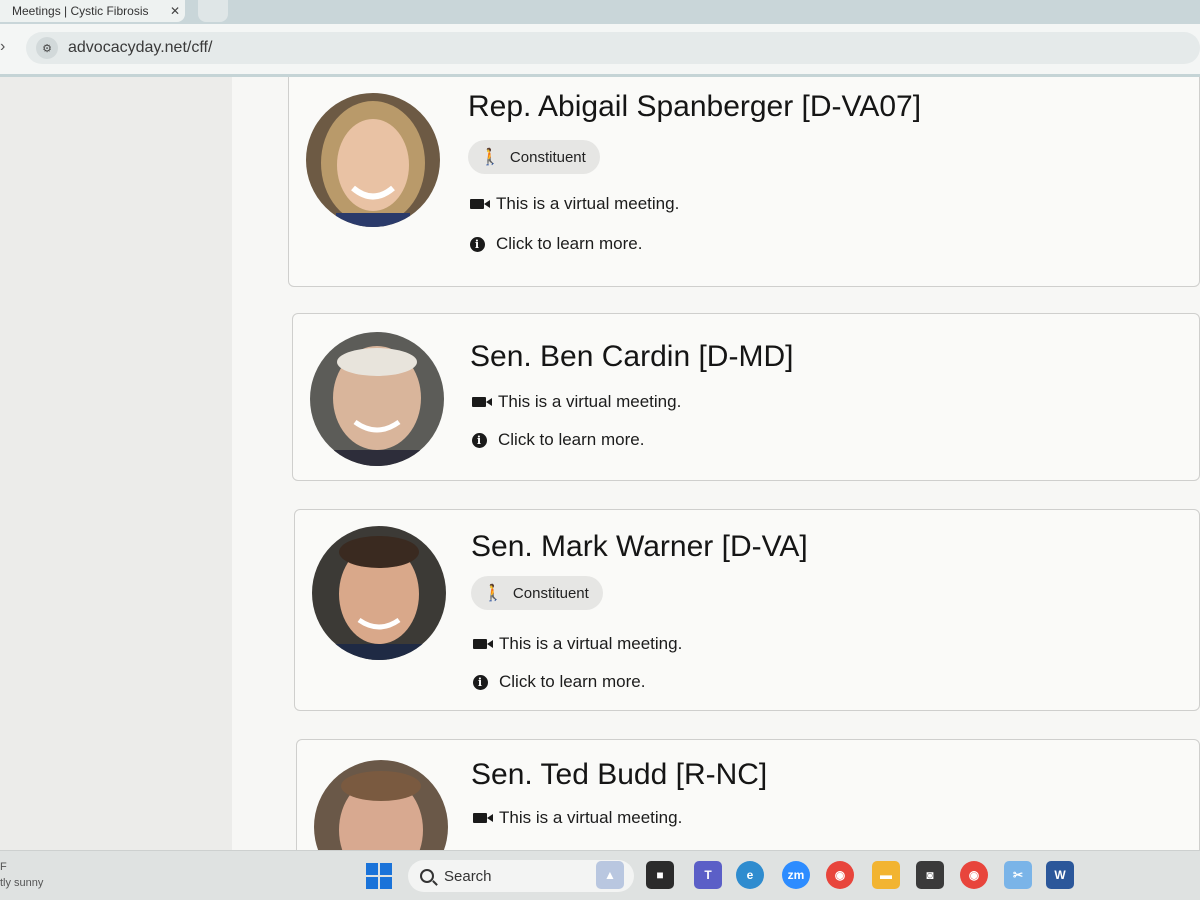 This screenshot has width=1200, height=900. What do you see at coordinates (468, 876) in the screenshot?
I see `search-label: Search` at bounding box center [468, 876].